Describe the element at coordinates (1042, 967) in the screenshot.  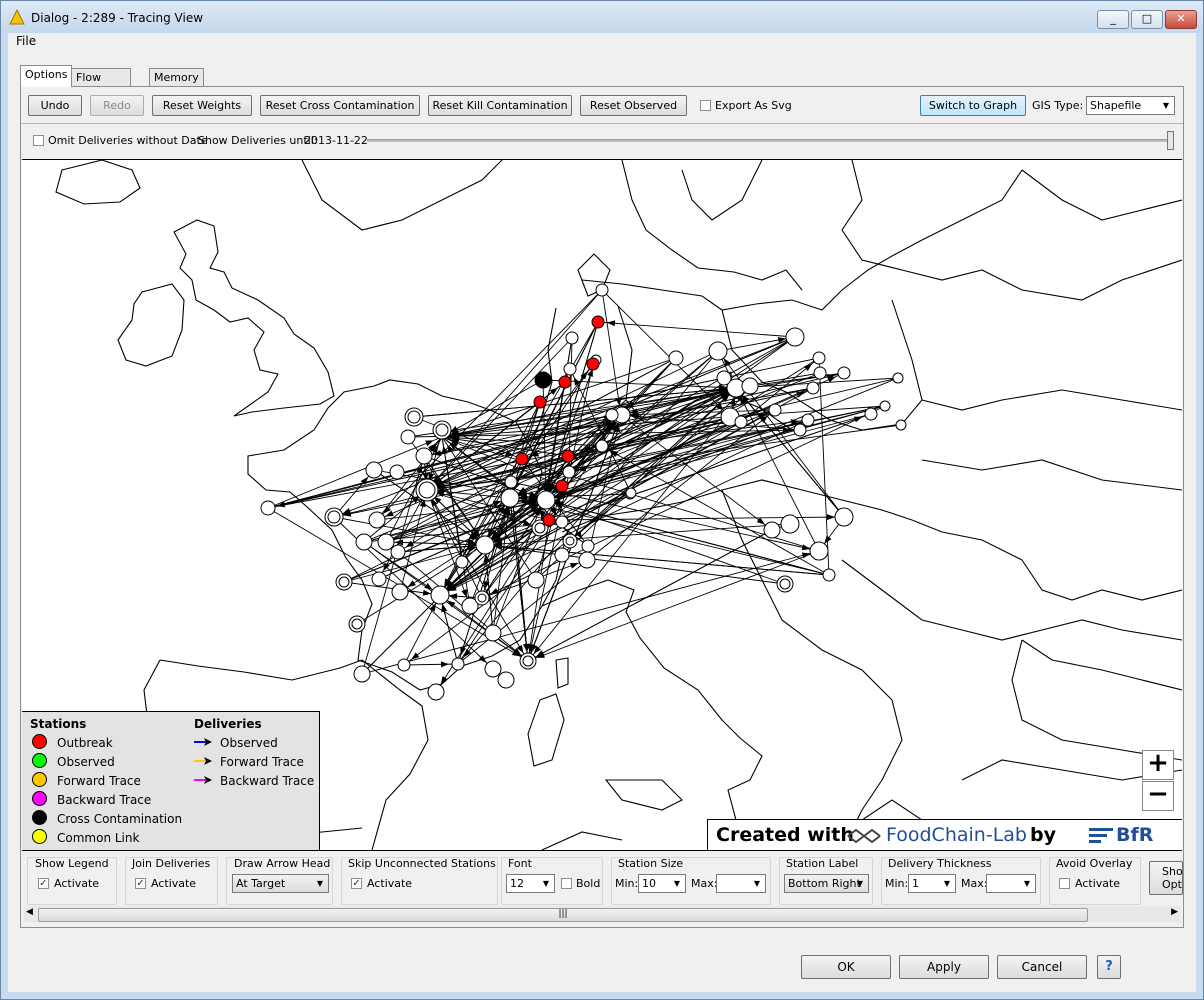
I see `cancel-button: Cancel` at that location.